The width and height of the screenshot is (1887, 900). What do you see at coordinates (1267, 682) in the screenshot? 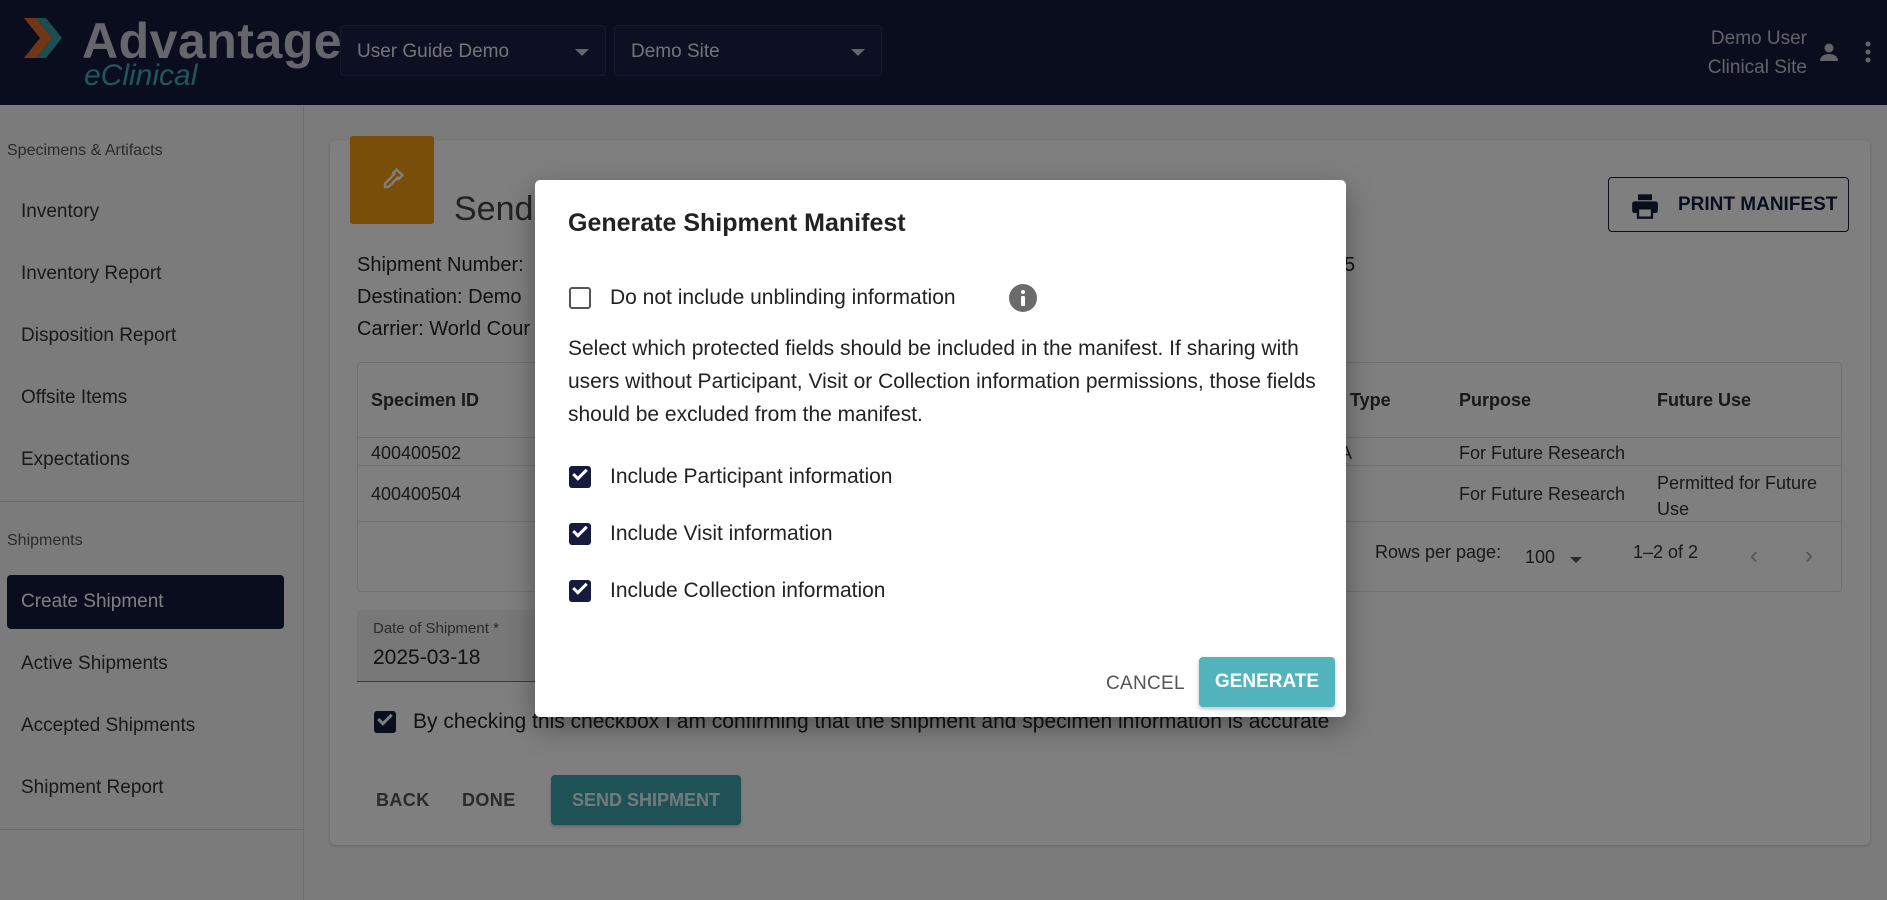
I see `generate-button: GENERATE` at bounding box center [1267, 682].